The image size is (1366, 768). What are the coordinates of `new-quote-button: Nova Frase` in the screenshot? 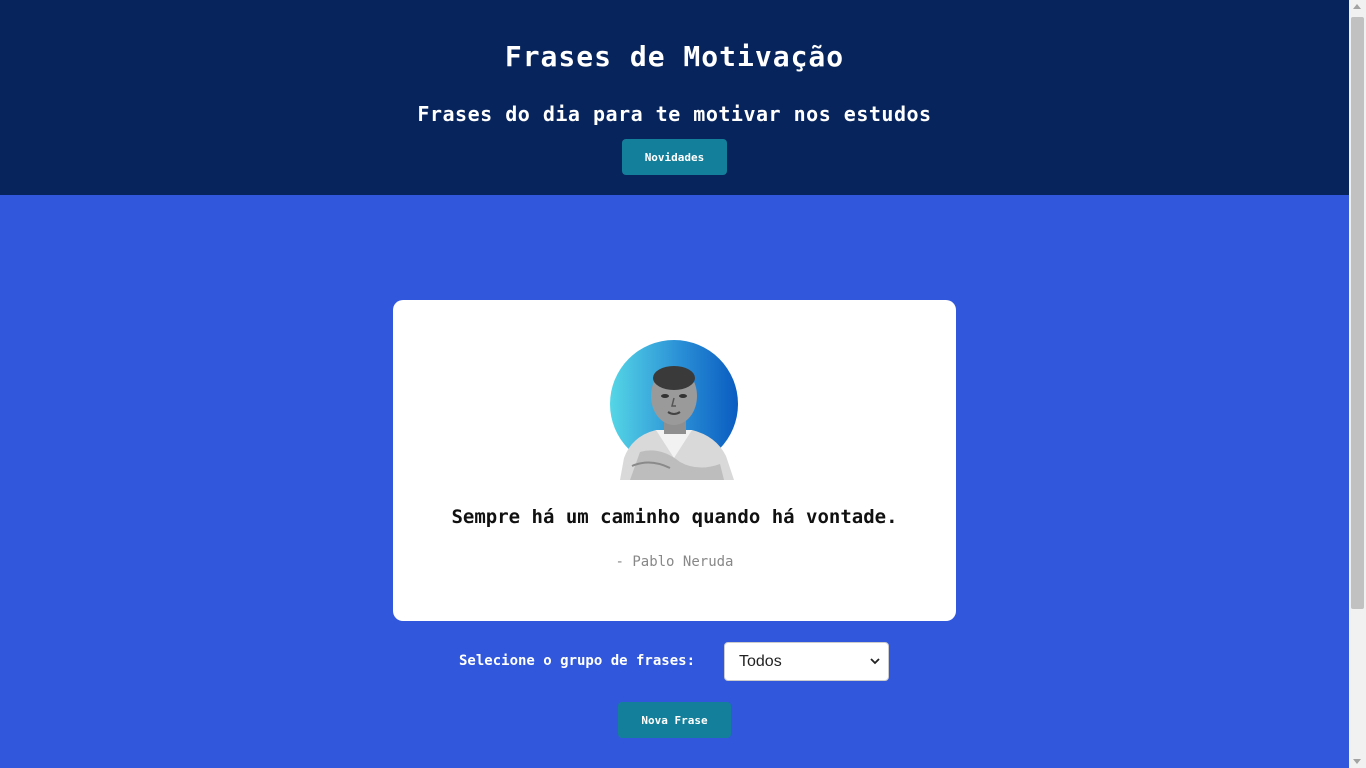 It's located at (674, 720).